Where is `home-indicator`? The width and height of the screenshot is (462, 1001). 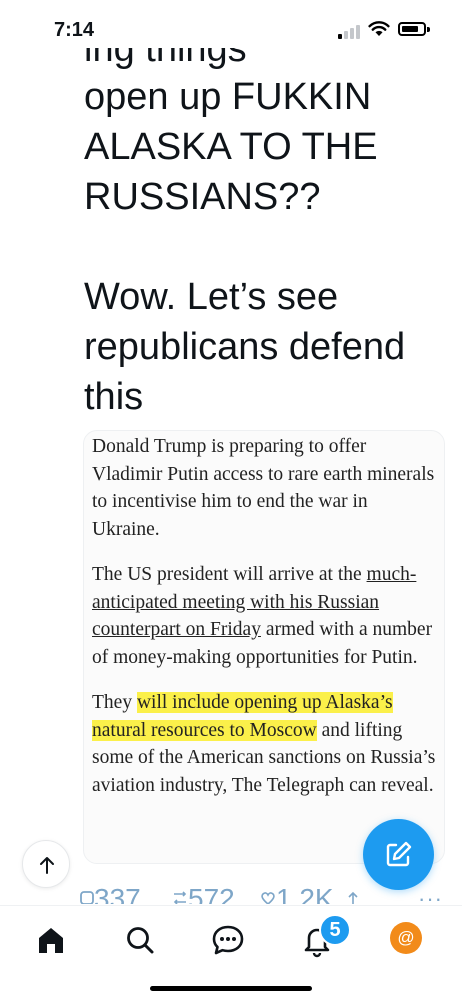
home-indicator is located at coordinates (231, 988).